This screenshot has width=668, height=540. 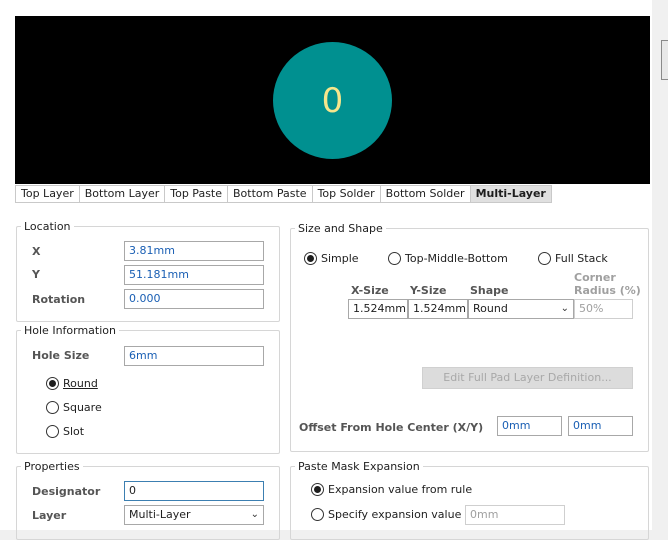 I want to click on shape-full-stack-radio: Full Stack, so click(x=573, y=258).